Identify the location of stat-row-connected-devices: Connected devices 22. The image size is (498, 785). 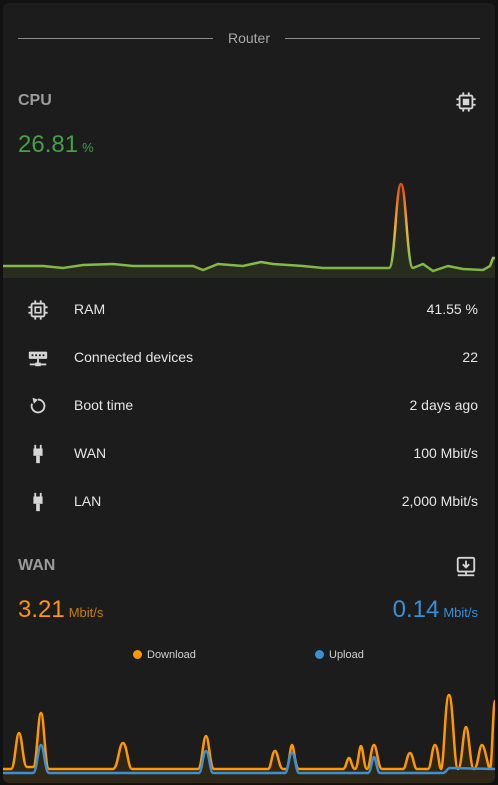
(249, 358).